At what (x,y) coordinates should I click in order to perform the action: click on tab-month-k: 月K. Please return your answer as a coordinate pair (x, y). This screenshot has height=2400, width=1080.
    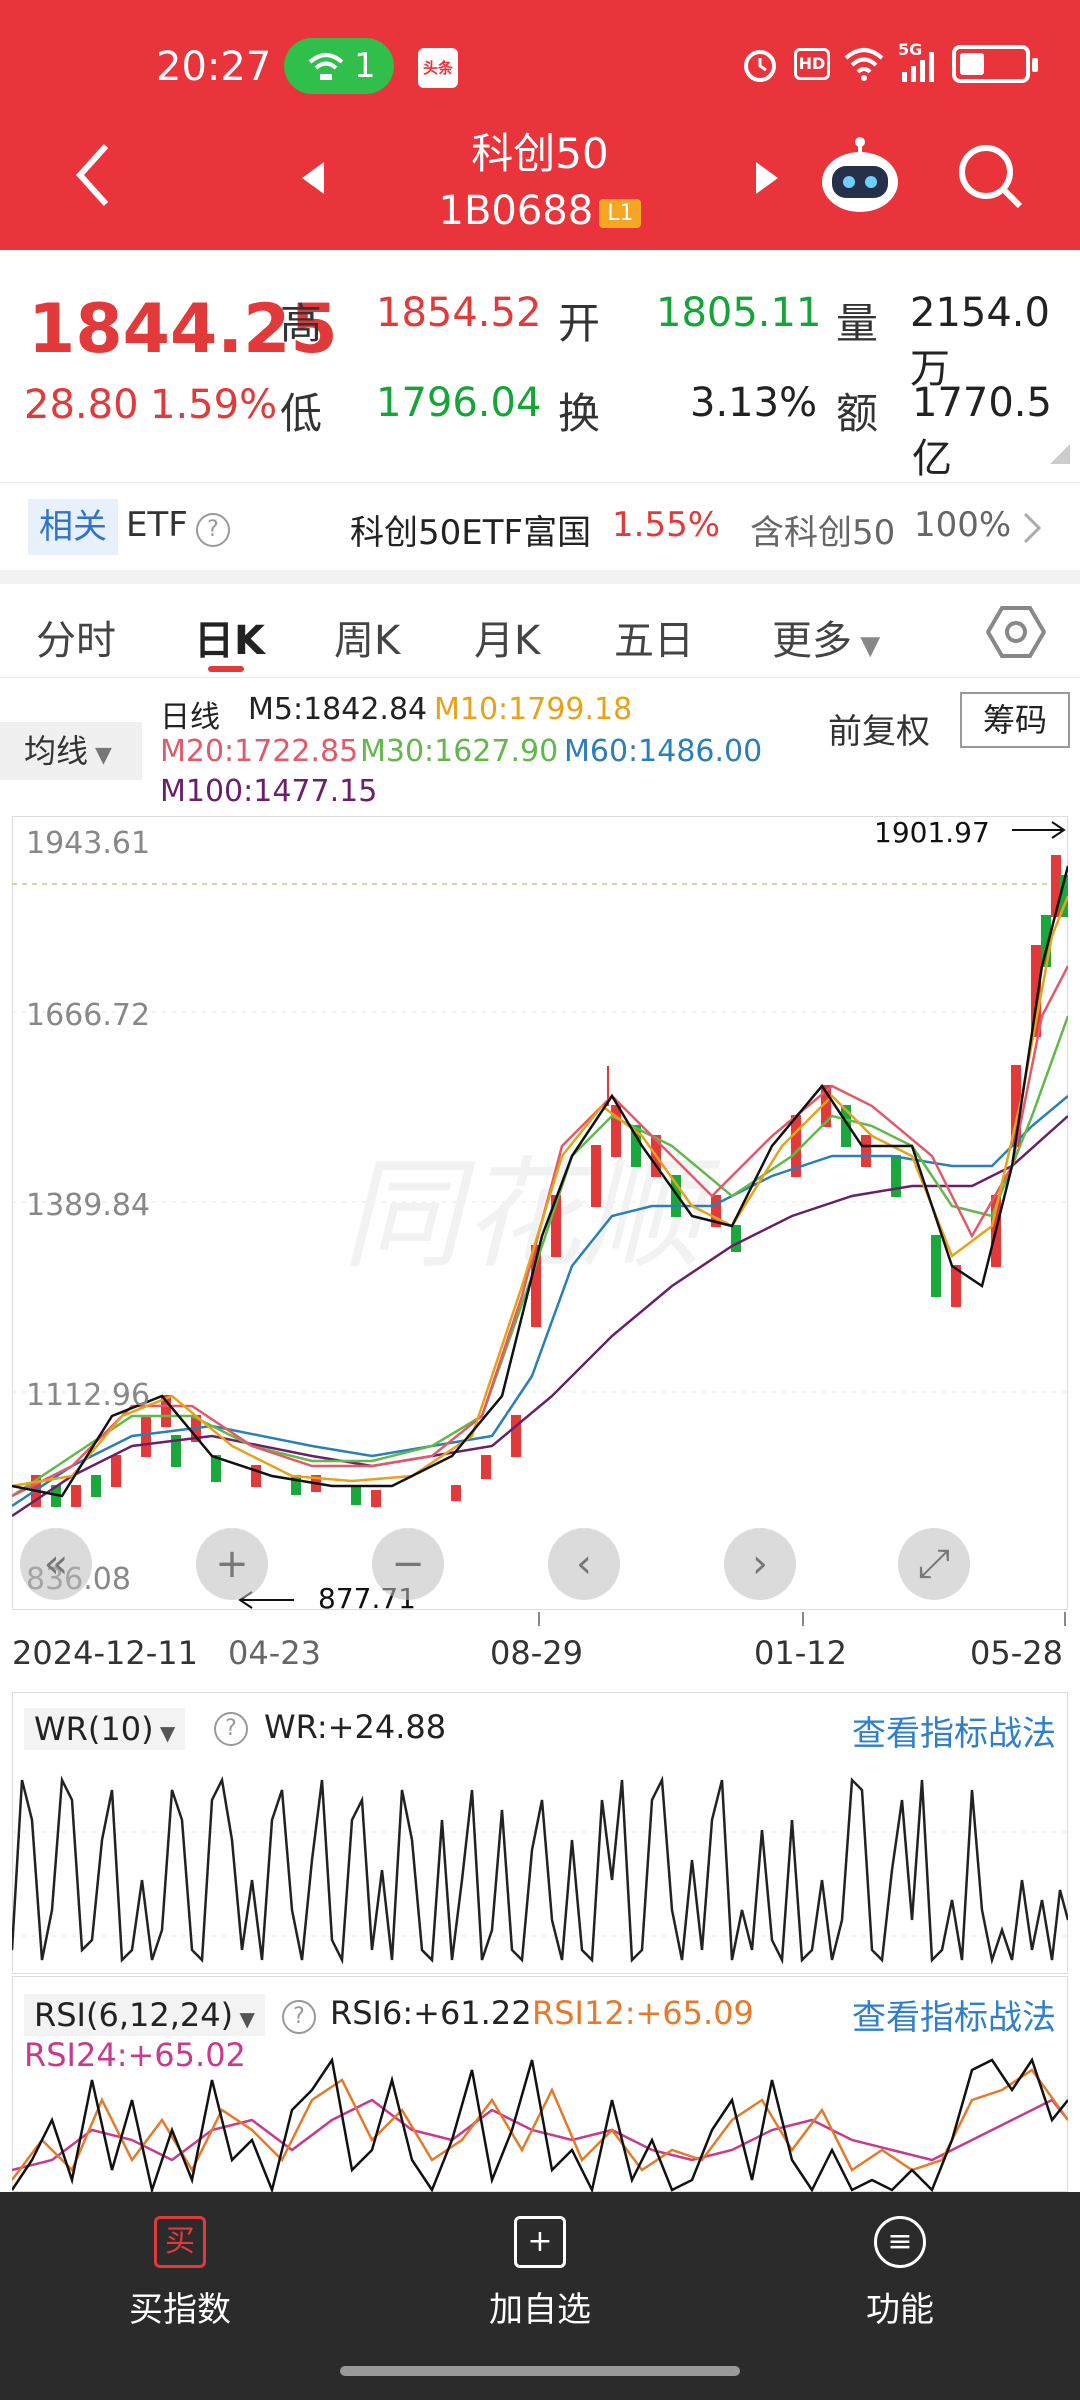
    Looking at the image, I should click on (507, 637).